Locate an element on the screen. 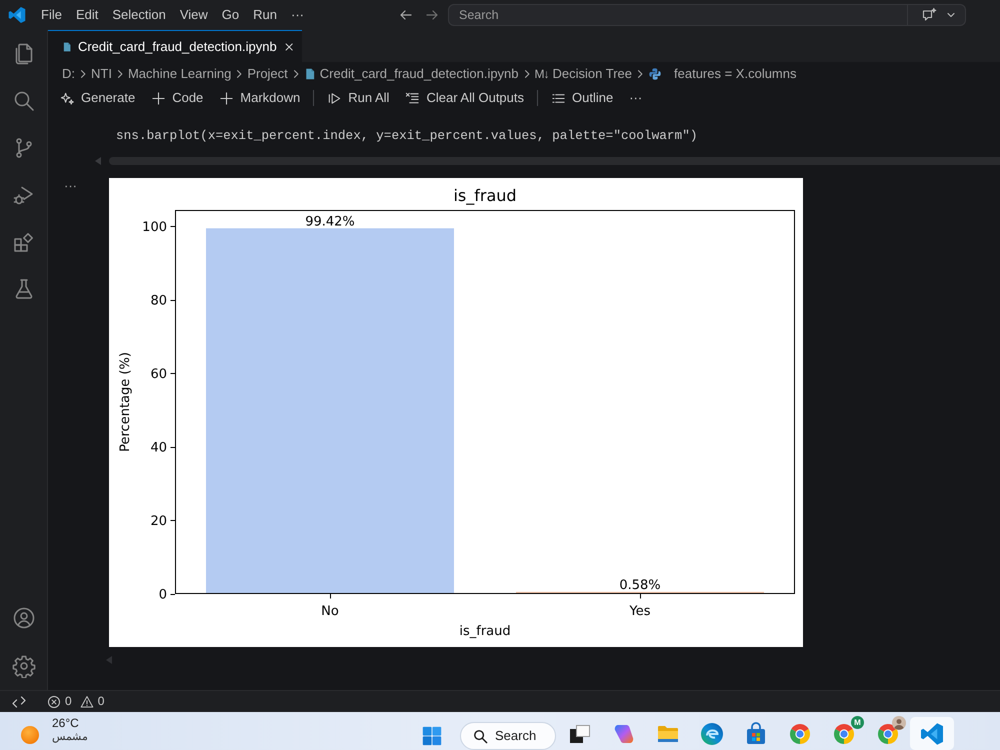 Image resolution: width=1000 pixels, height=750 pixels. menu-item: View is located at coordinates (193, 15).